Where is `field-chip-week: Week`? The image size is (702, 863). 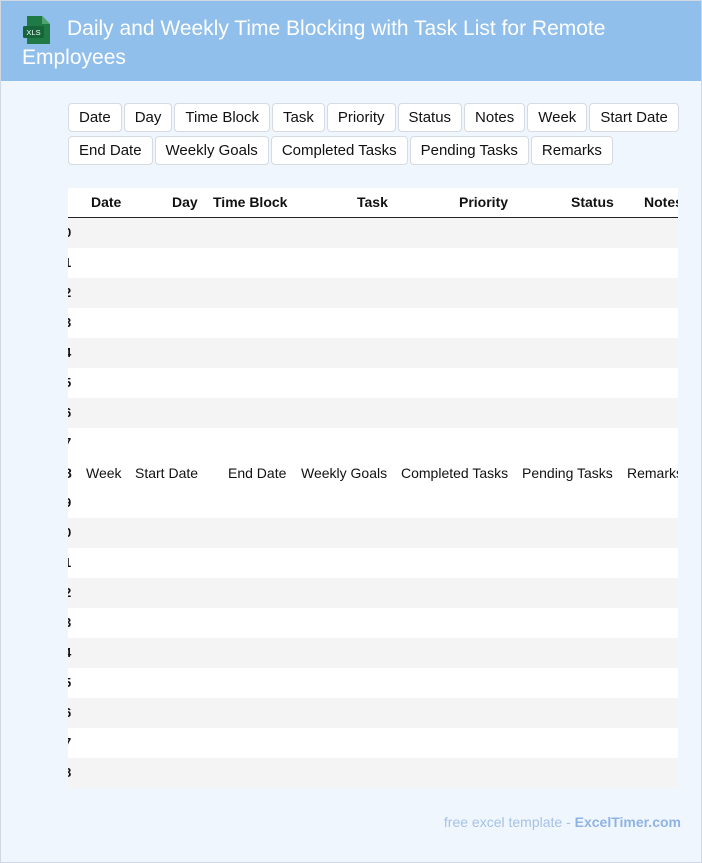 field-chip-week: Week is located at coordinates (557, 117).